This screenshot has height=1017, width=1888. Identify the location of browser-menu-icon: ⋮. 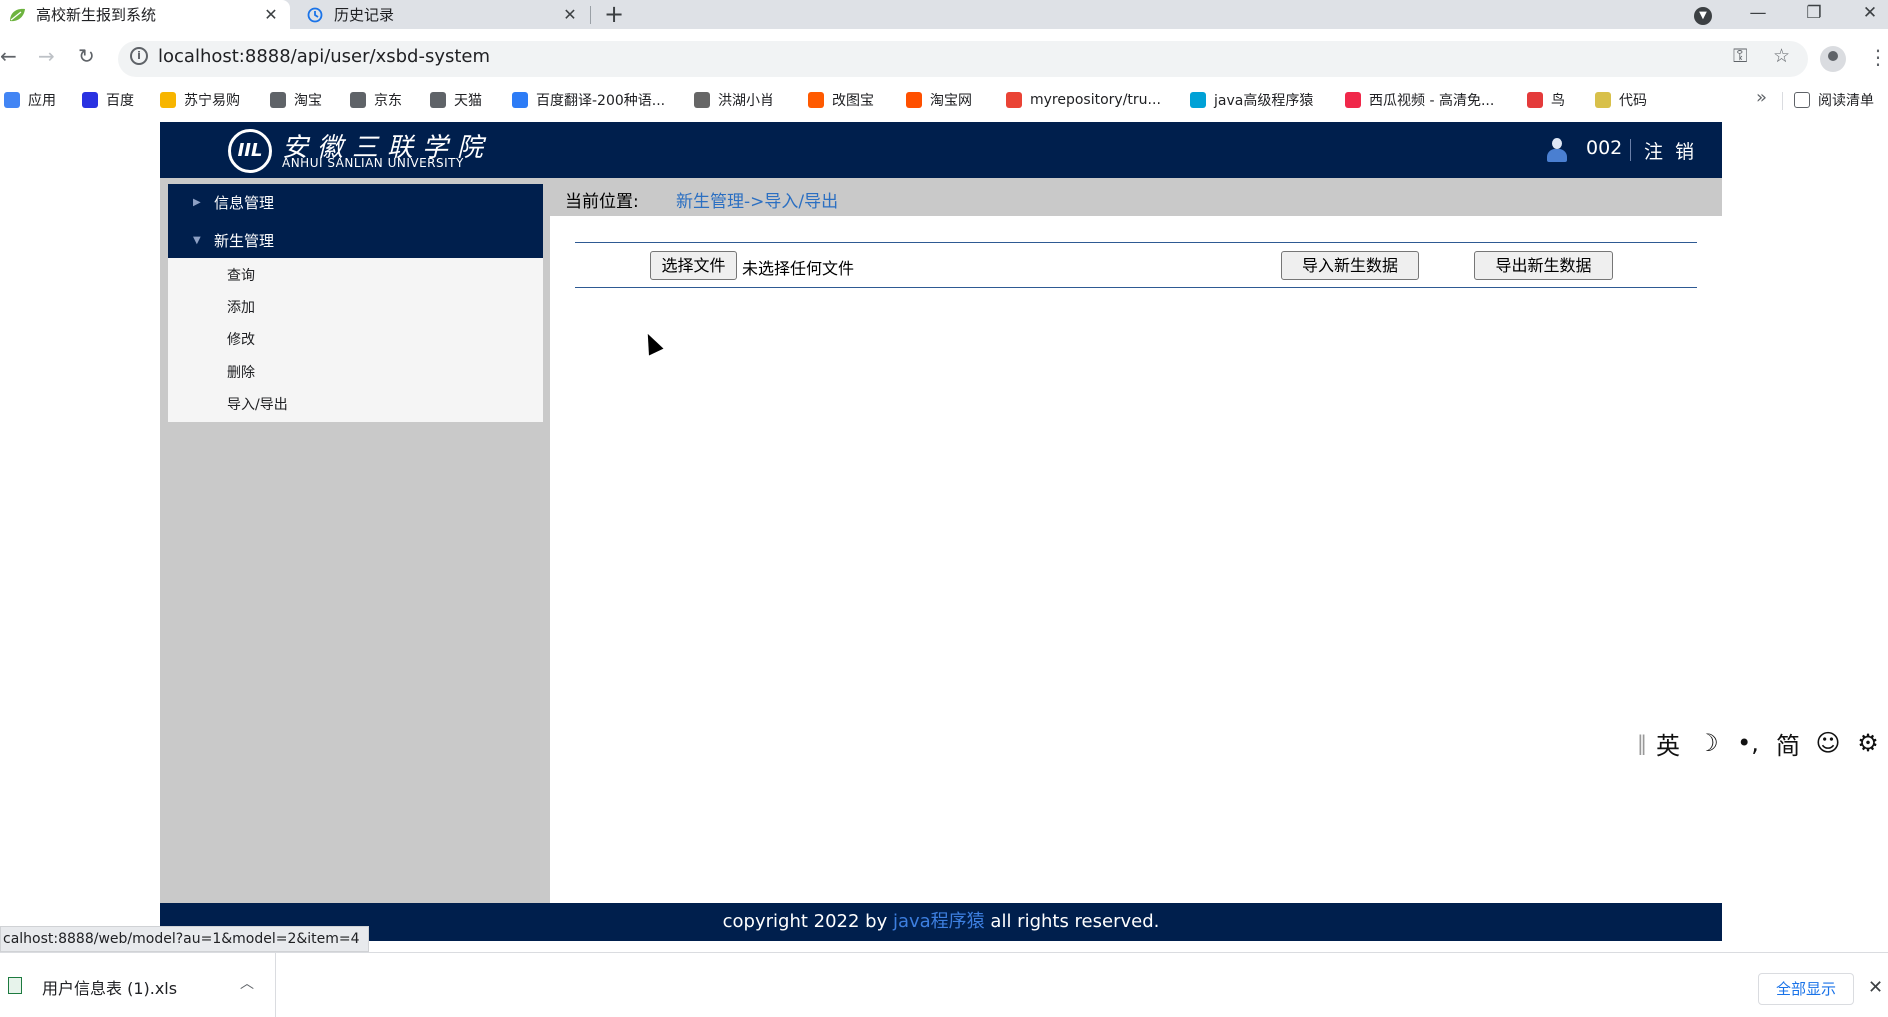
(1878, 57).